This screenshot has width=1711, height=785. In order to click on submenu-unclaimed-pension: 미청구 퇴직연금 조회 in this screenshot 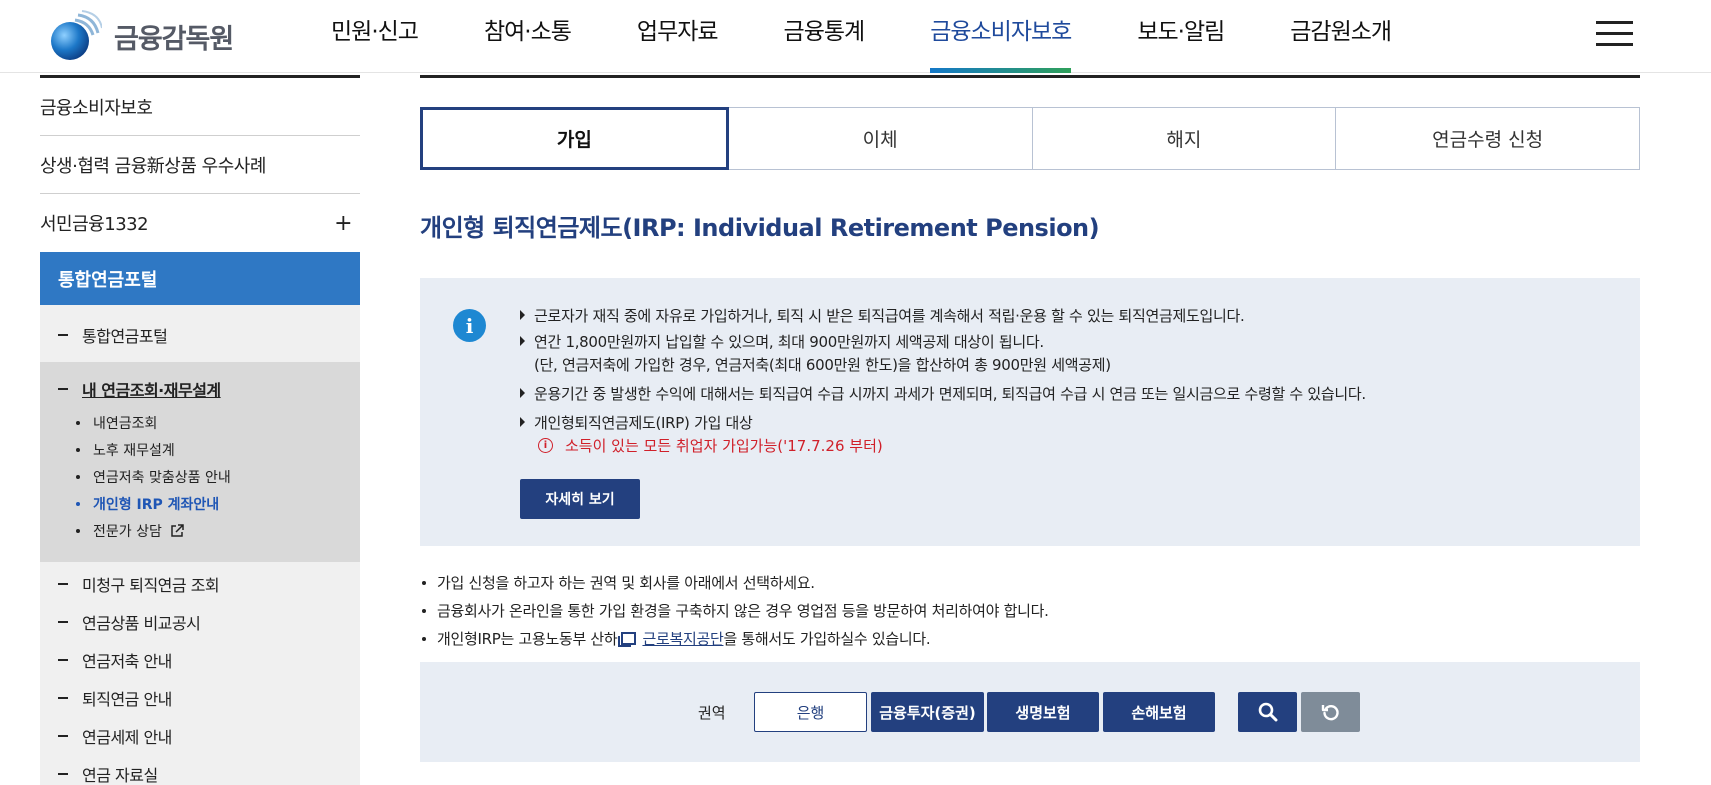, I will do `click(139, 584)`.